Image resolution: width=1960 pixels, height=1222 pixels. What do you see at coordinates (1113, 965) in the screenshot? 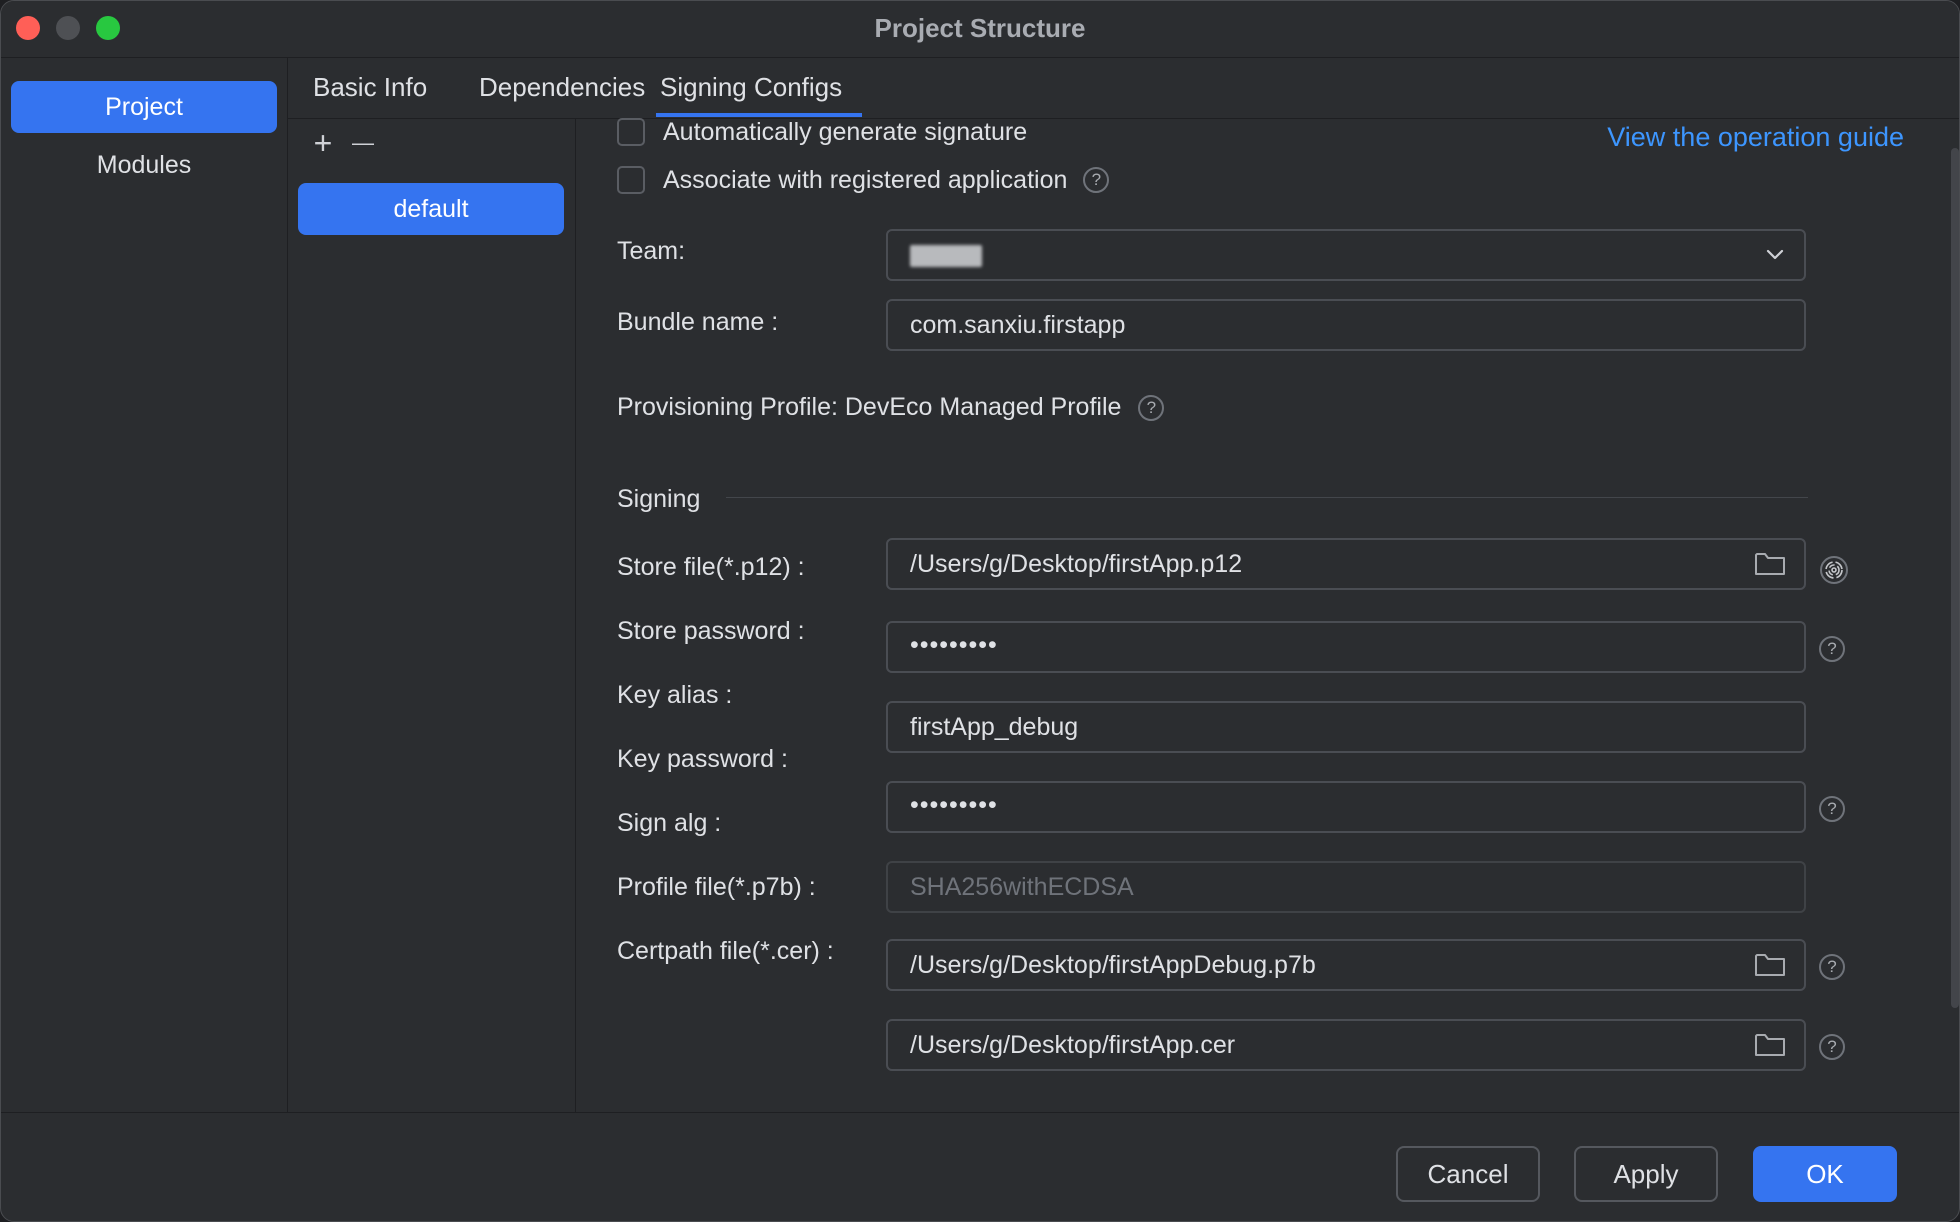
I see `profile-file-value: /Users/g/Desktop/firstAppDebug.p7b` at bounding box center [1113, 965].